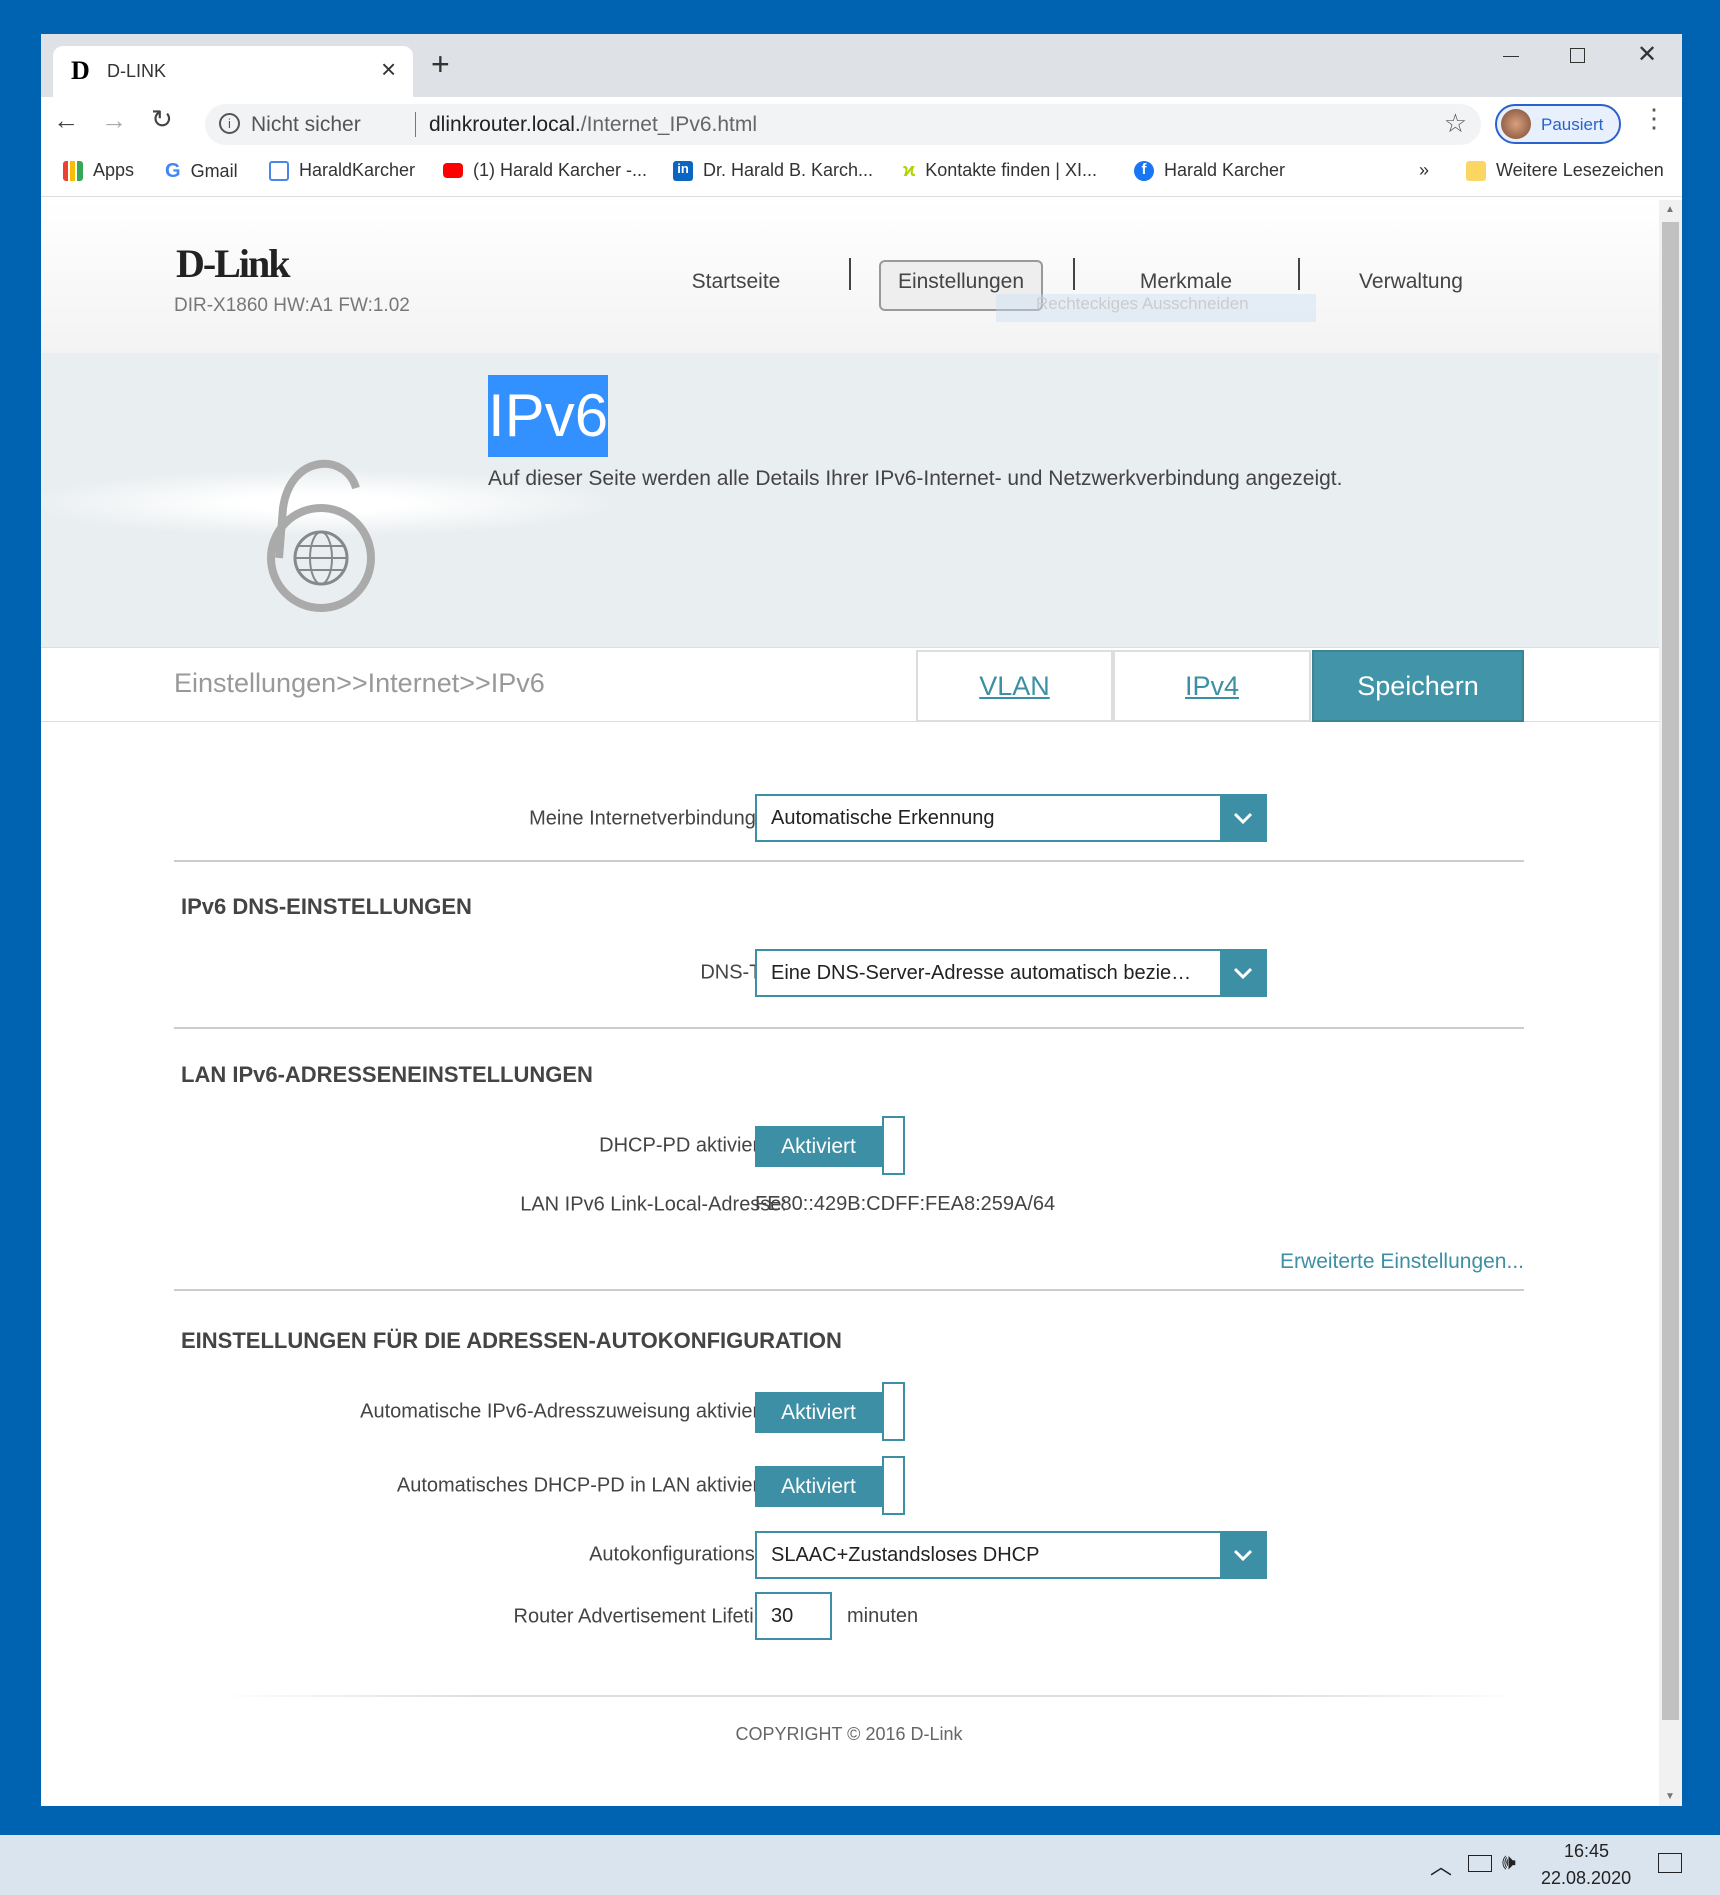  I want to click on bookmark-haraldkarcher: HaraldKarcher, so click(342, 170).